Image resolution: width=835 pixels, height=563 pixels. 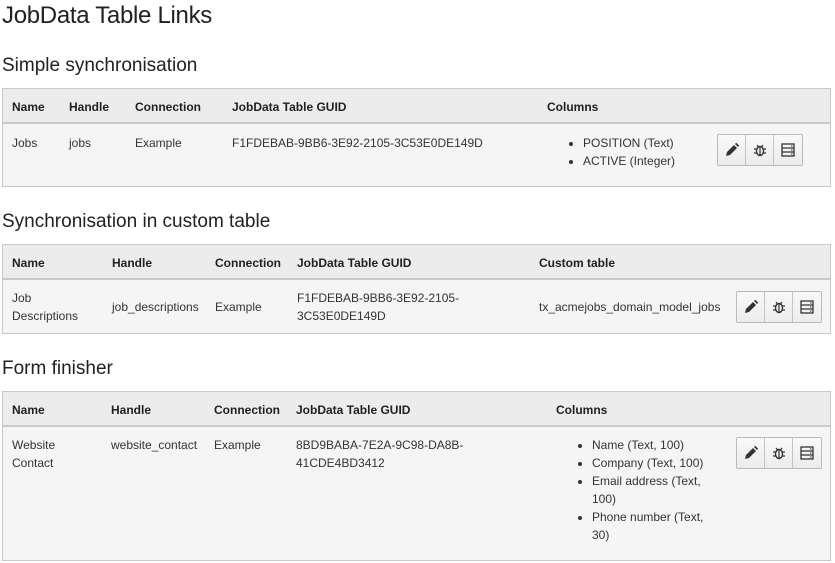 I want to click on cell-custom-table: tx_acmejobs_domain_model_jobs, so click(x=630, y=307).